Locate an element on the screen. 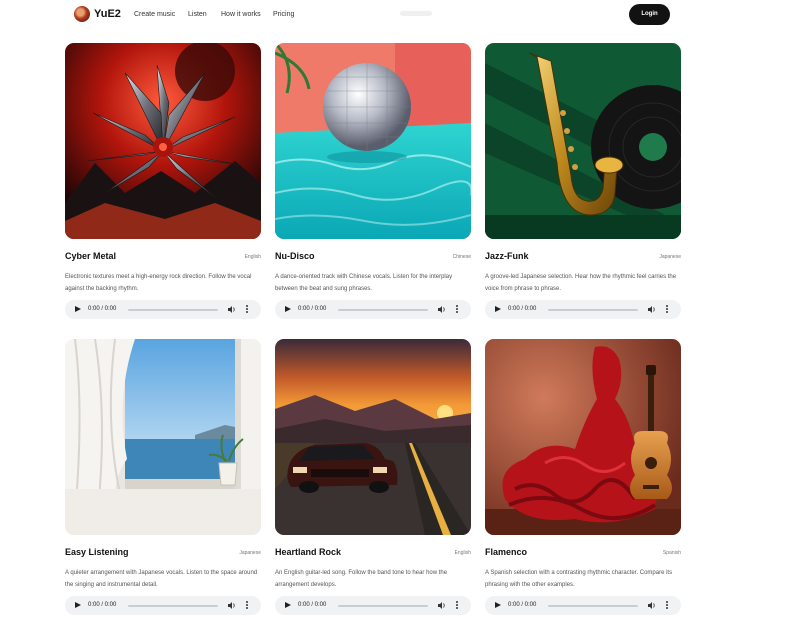 This screenshot has width=800, height=633. song-language: Spanish is located at coordinates (671, 553).